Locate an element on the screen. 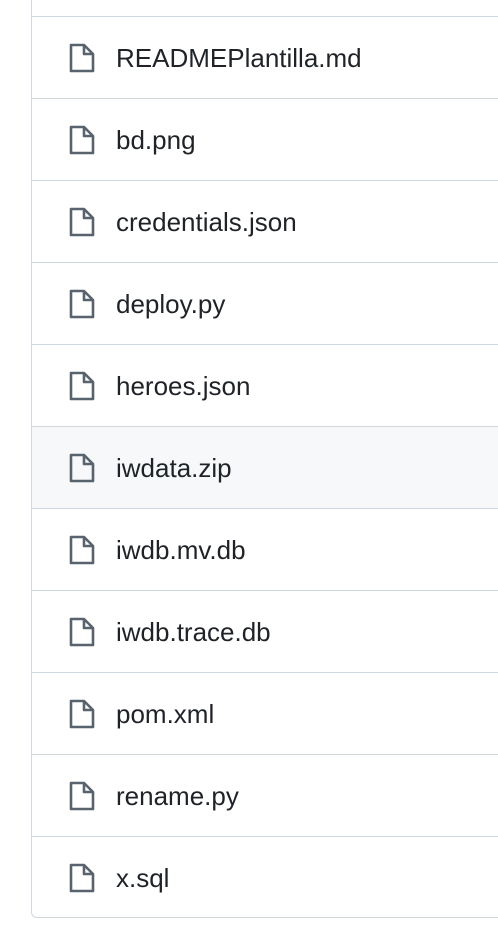  file-row: iwdb.trace.db is located at coordinates (265, 632).